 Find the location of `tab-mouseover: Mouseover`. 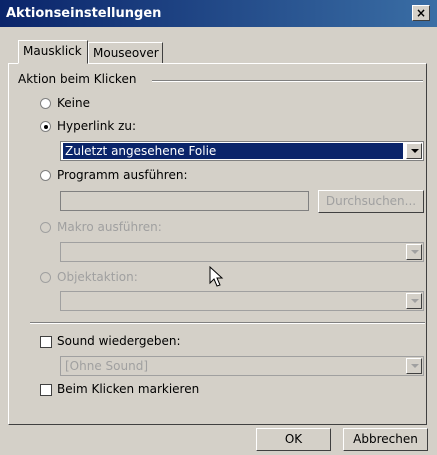

tab-mouseover: Mouseover is located at coordinates (125, 53).